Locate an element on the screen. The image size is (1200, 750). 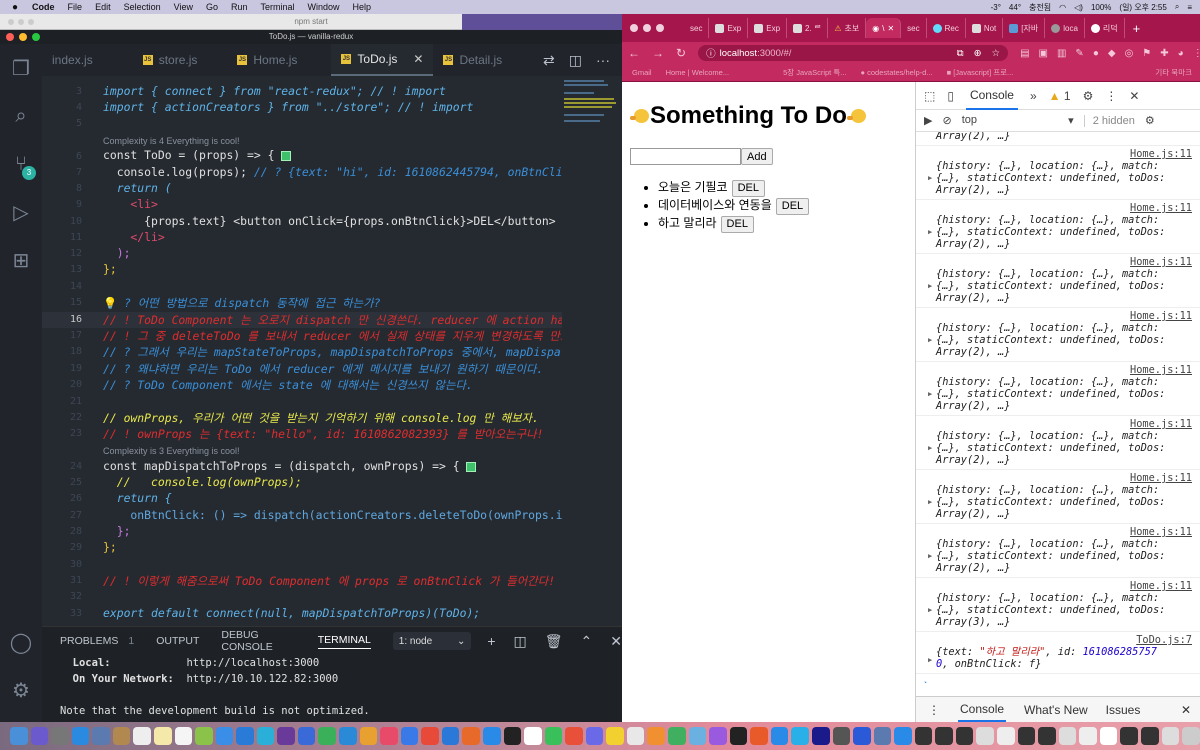
forward-icon: → is located at coordinates (658, 53).